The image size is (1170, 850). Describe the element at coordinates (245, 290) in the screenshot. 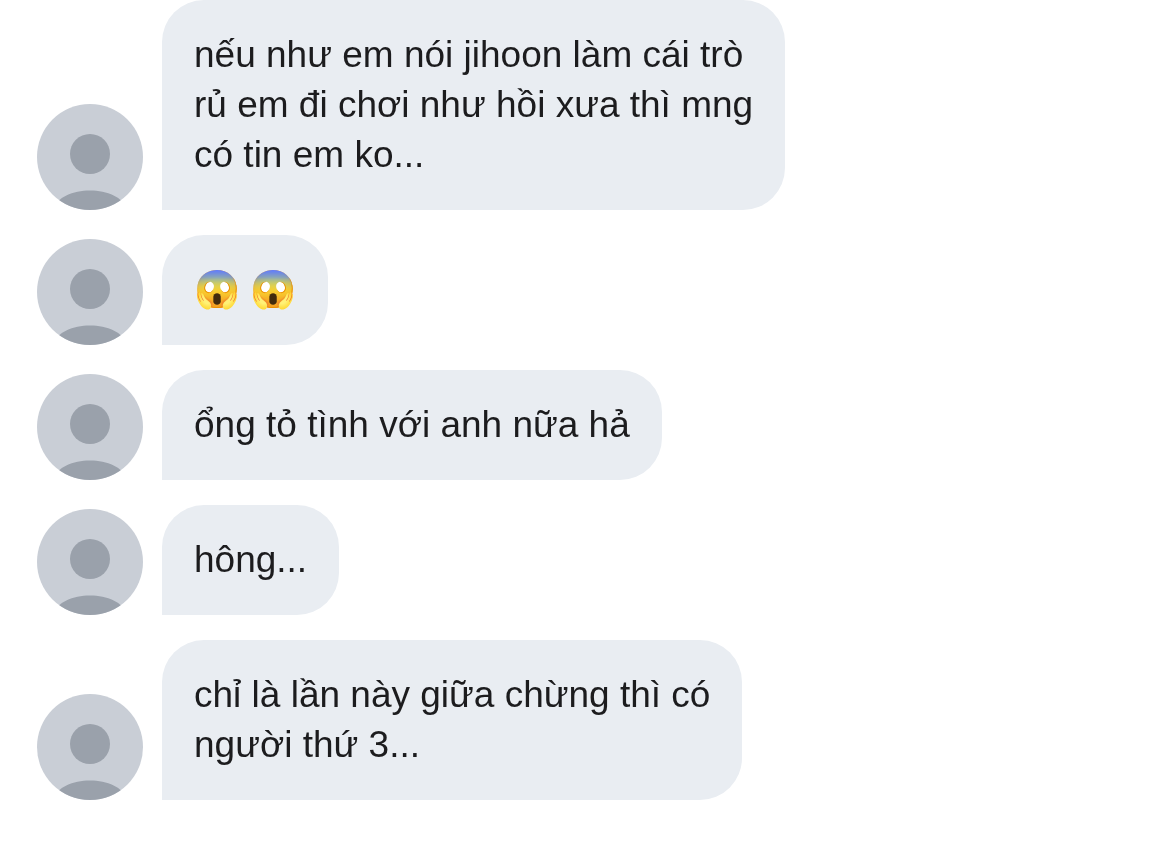

I see `message-bubble: 😱 😱` at that location.